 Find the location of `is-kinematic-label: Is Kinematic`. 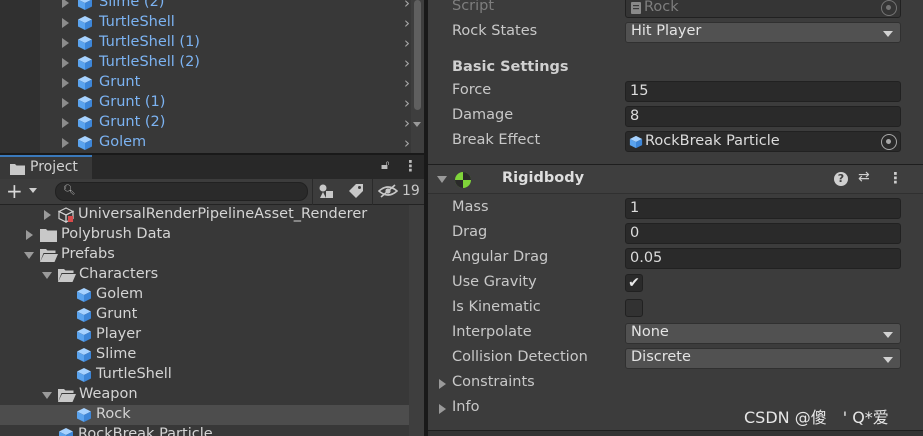

is-kinematic-label: Is Kinematic is located at coordinates (496, 307).